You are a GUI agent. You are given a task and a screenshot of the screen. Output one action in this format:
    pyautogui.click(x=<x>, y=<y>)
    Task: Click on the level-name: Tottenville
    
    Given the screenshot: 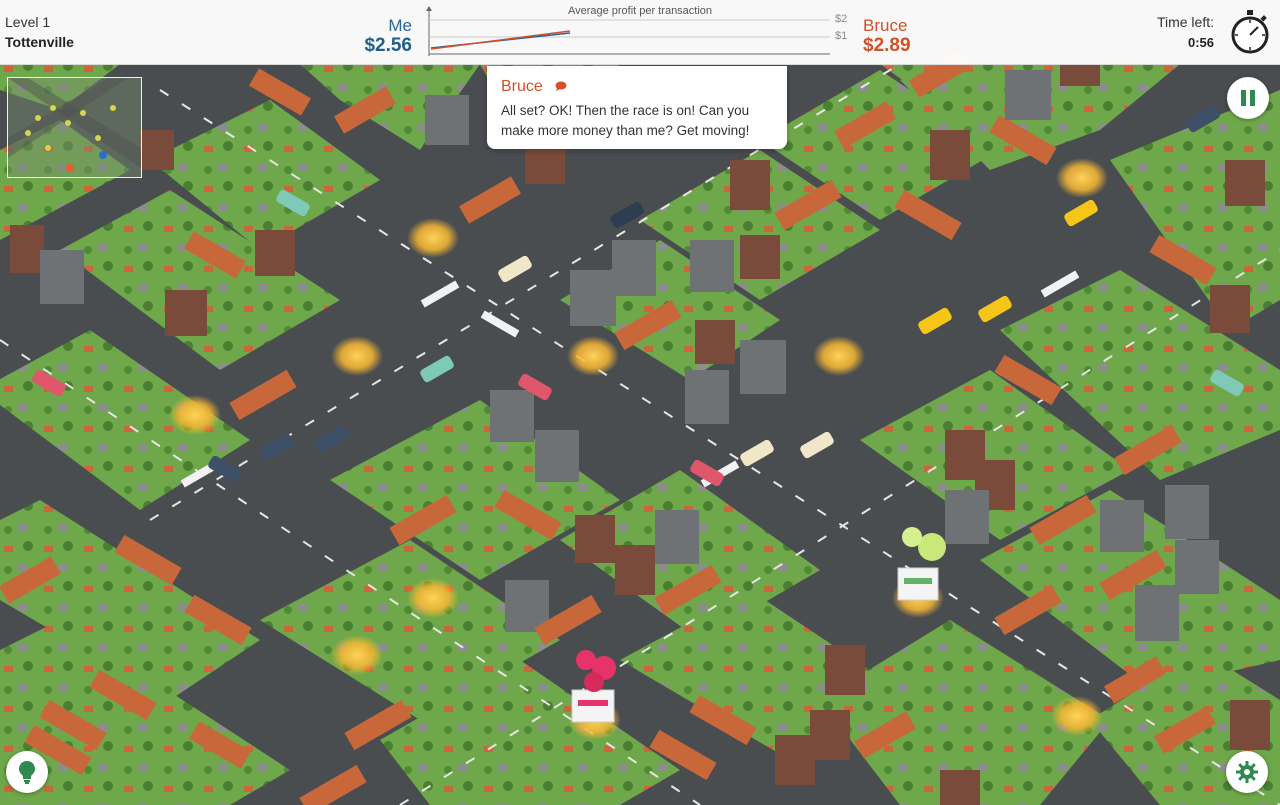 What is the action you would take?
    pyautogui.click(x=39, y=42)
    